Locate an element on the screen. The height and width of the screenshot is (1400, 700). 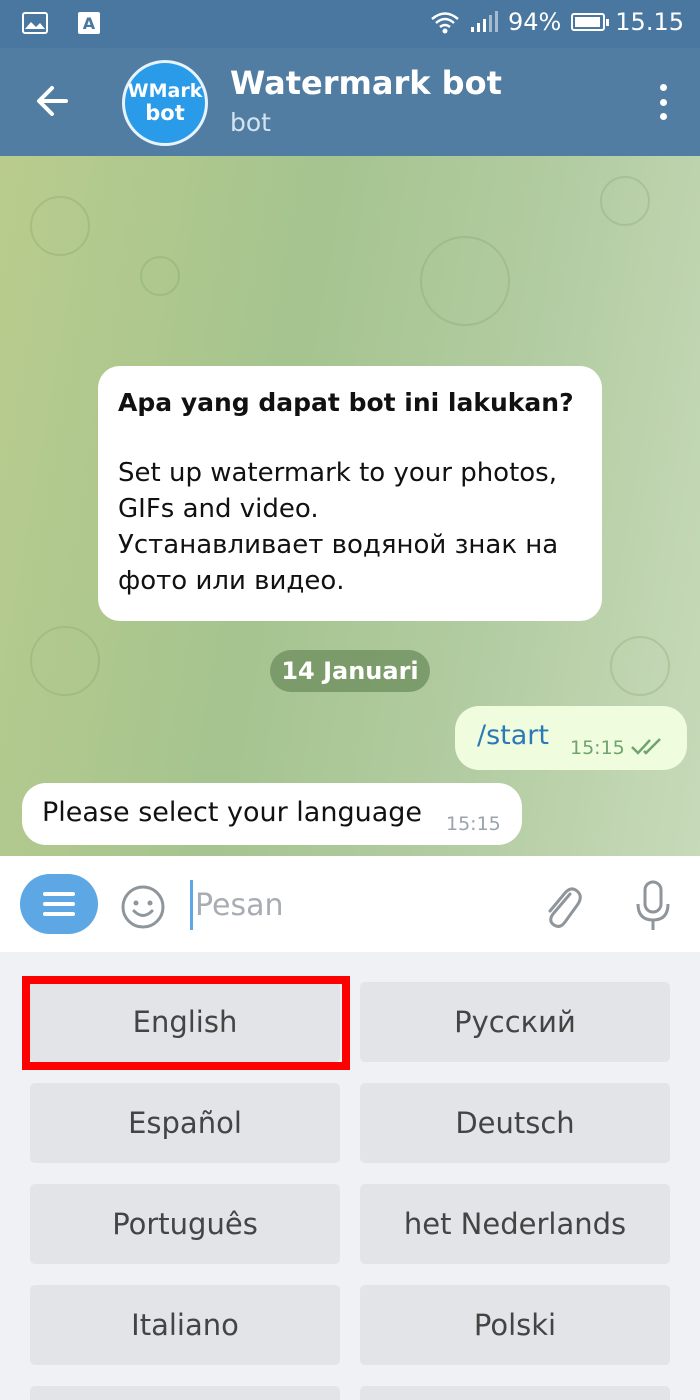
image-notification-icon is located at coordinates (35, 23).